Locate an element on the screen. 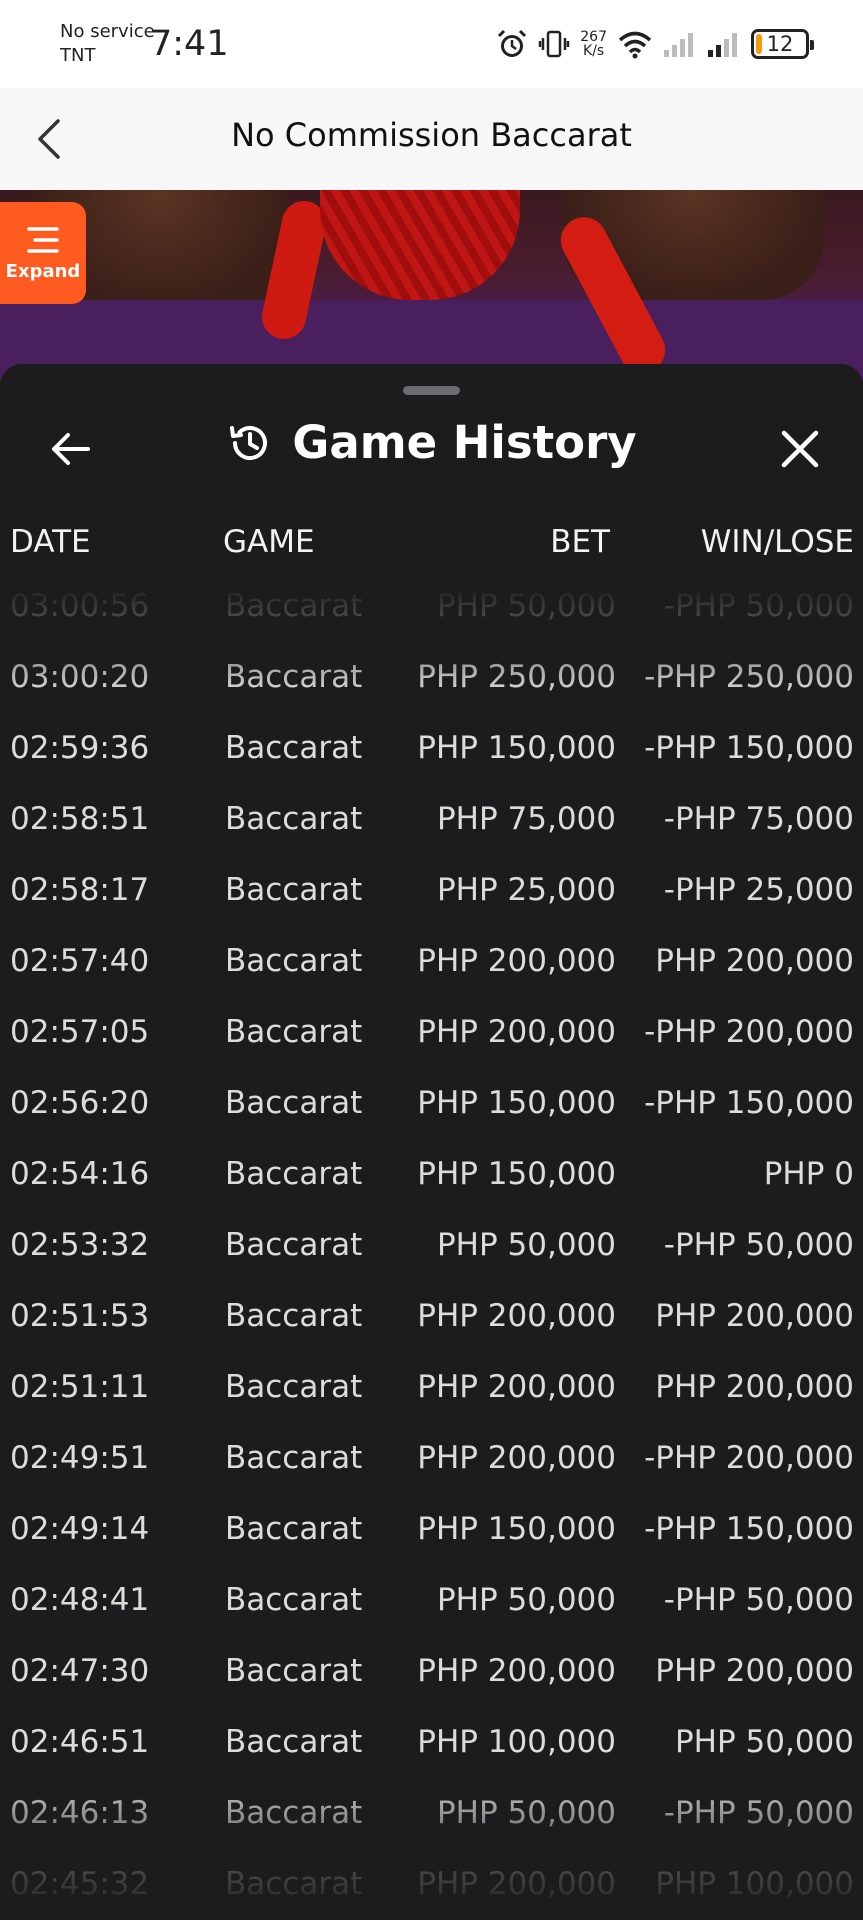  row-date: 02:47:30 is located at coordinates (80, 1671).